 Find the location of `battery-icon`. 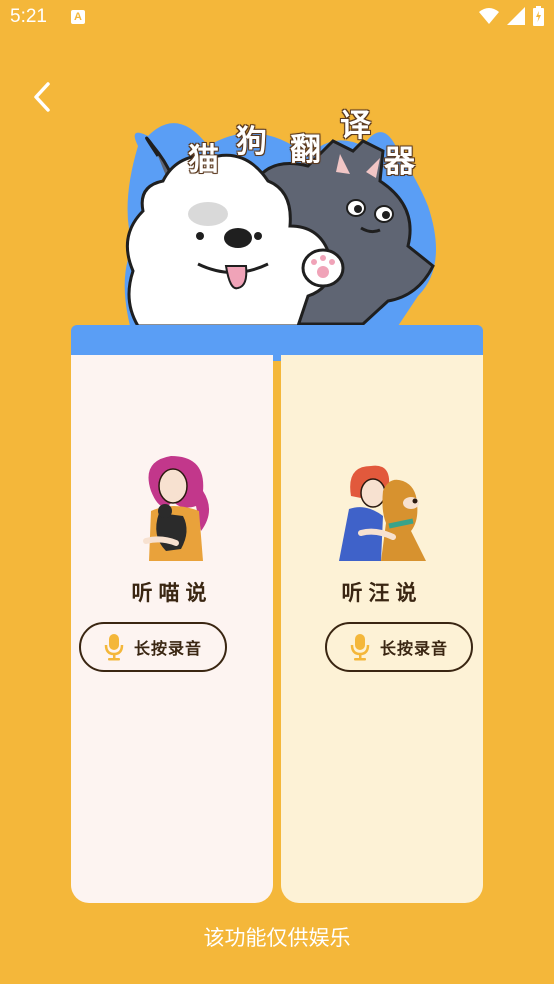

battery-icon is located at coordinates (538, 16).